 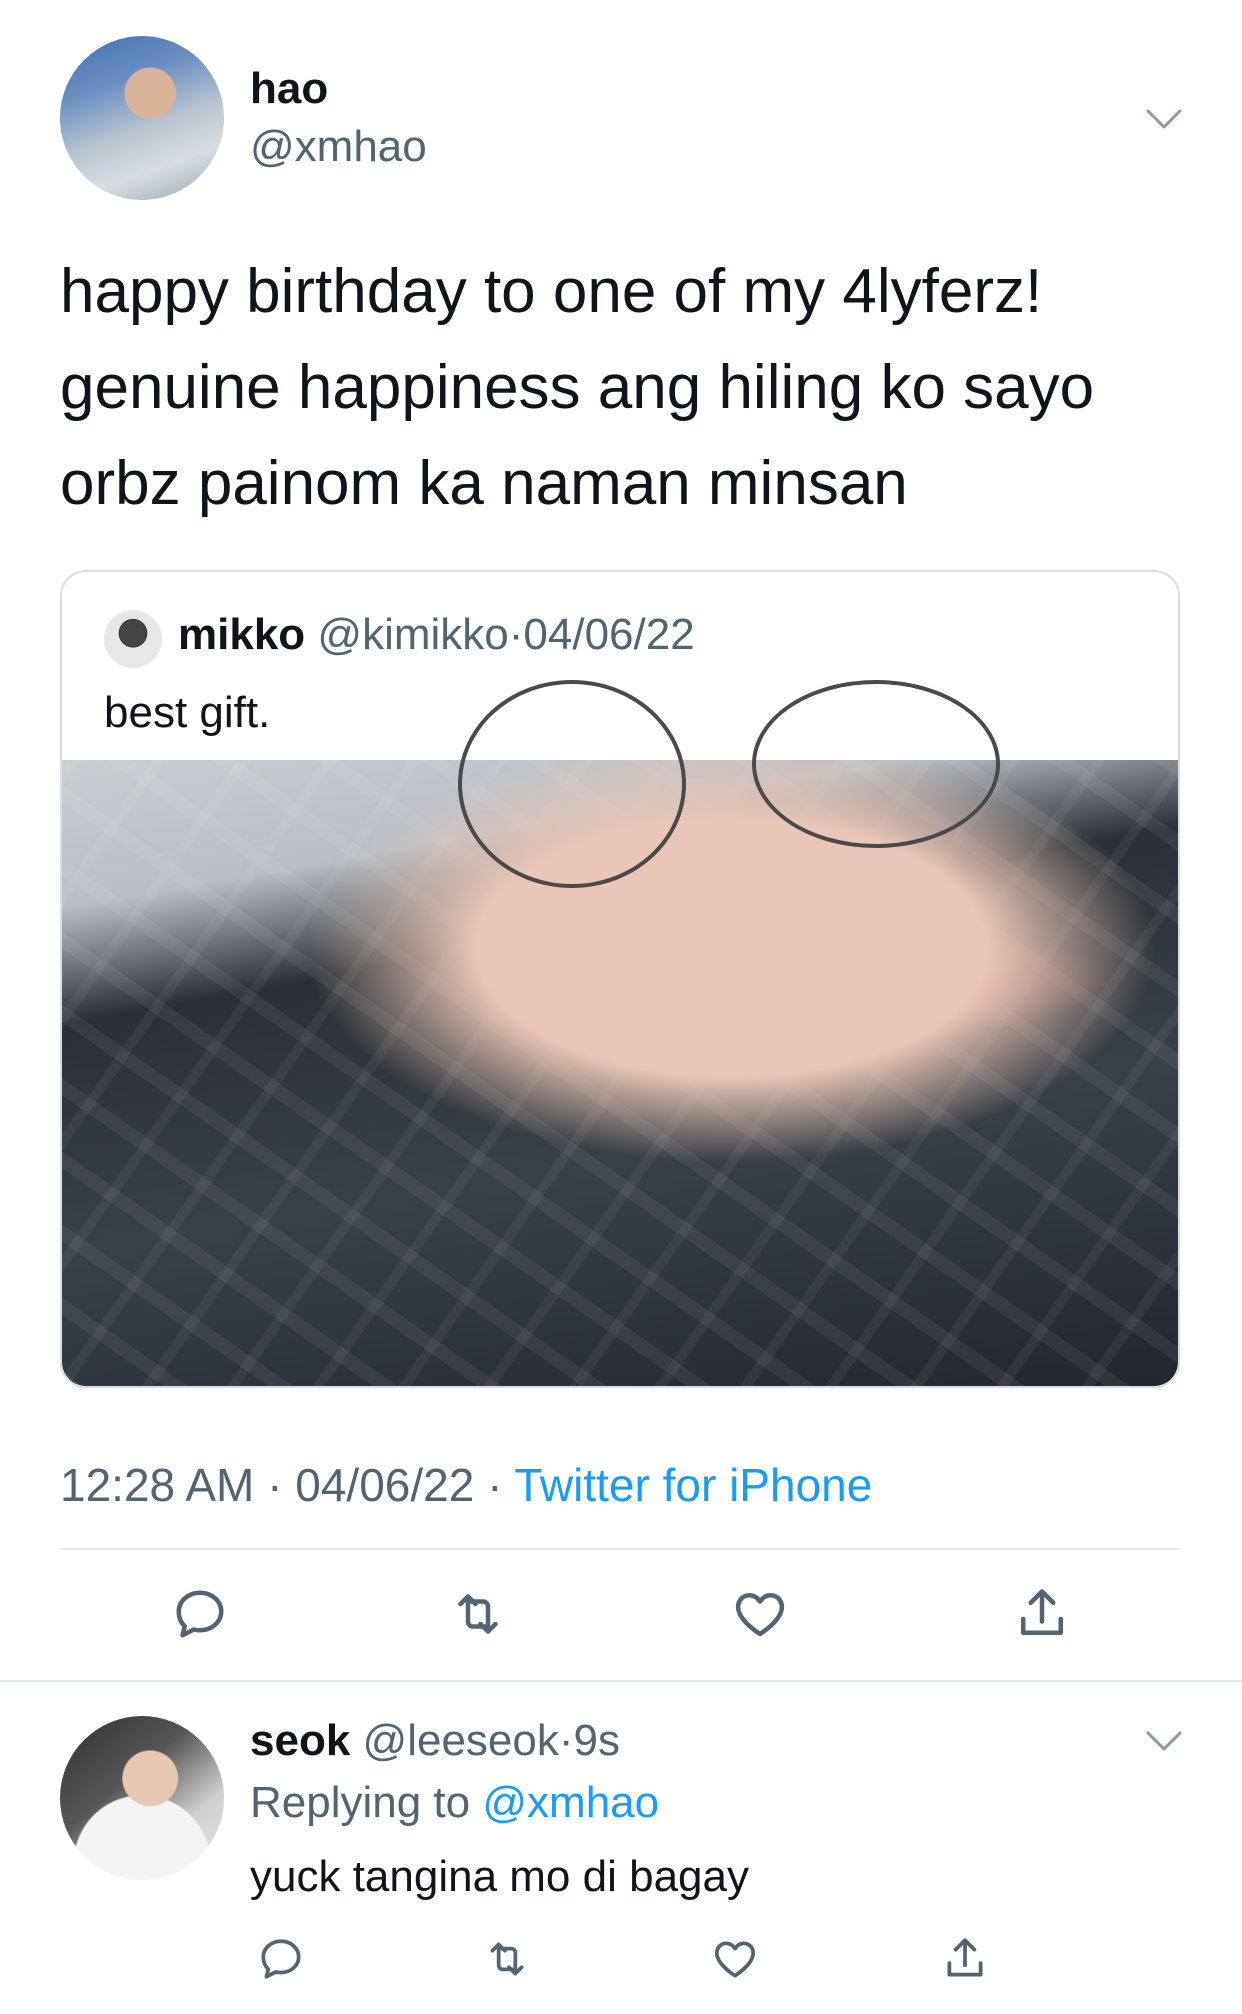 What do you see at coordinates (385, 1485) in the screenshot?
I see `tweet-date: 04/06/22` at bounding box center [385, 1485].